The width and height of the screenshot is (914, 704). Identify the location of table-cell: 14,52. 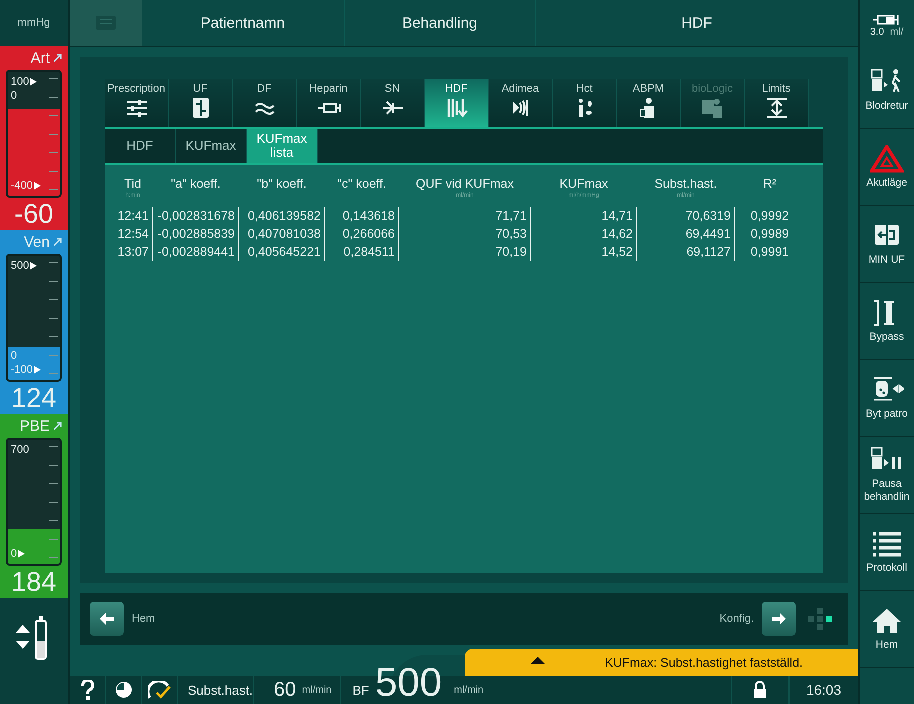
(584, 252).